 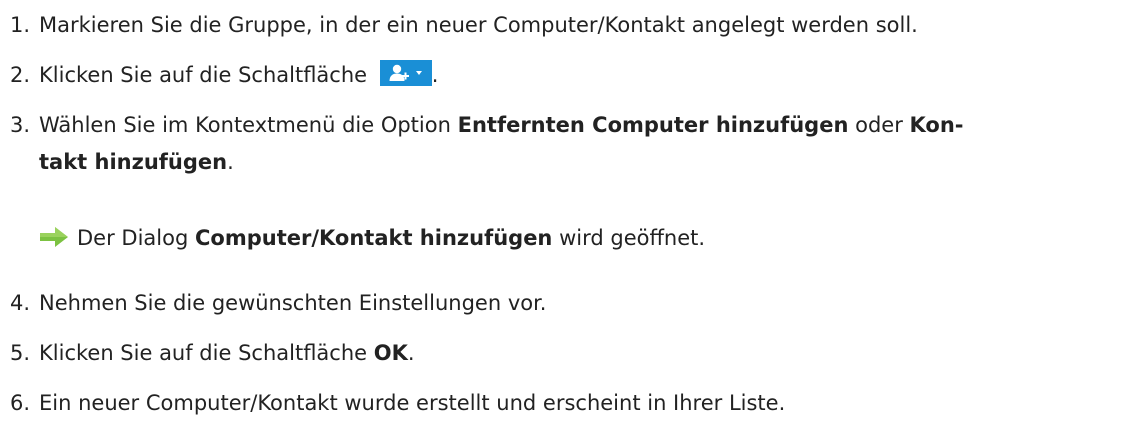 I want to click on step-number: 4., so click(x=20, y=303).